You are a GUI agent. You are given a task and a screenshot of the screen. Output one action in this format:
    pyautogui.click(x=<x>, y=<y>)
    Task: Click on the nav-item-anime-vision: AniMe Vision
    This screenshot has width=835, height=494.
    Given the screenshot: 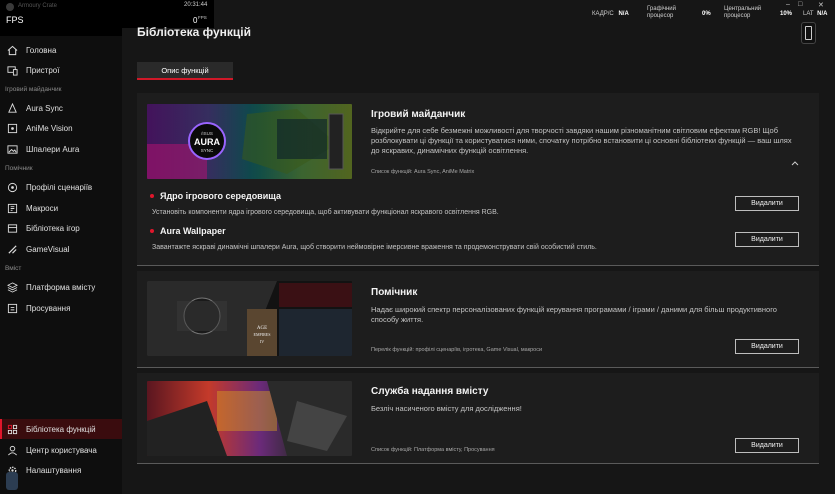 What is the action you would take?
    pyautogui.click(x=61, y=128)
    